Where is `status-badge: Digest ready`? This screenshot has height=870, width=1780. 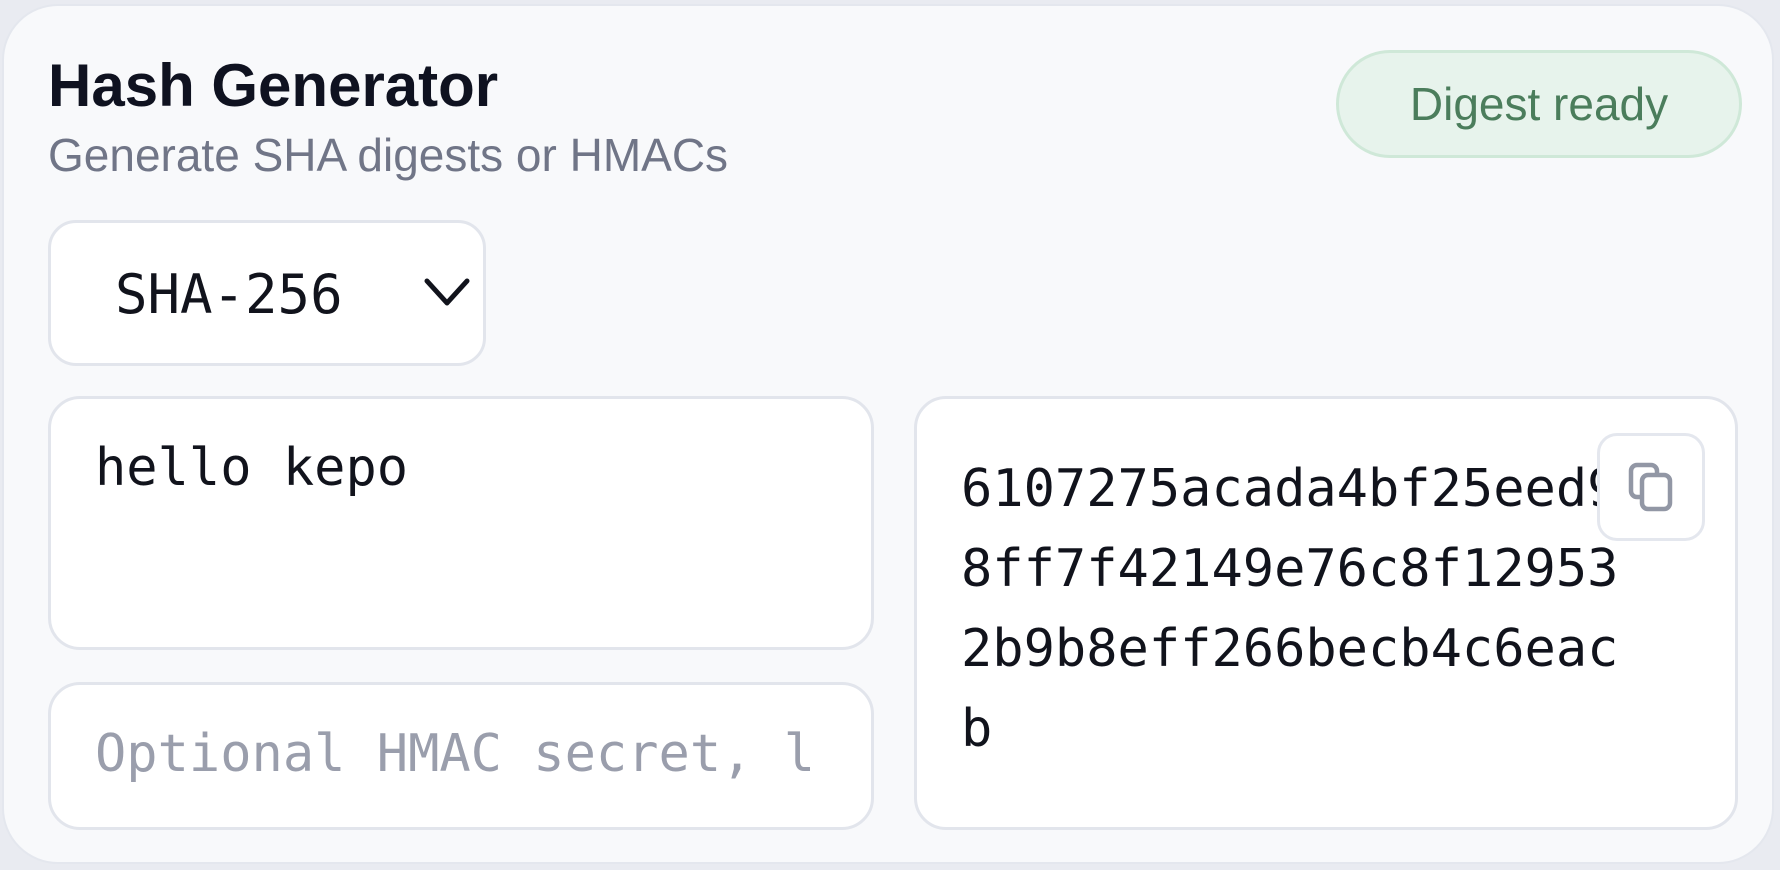 status-badge: Digest ready is located at coordinates (1539, 104).